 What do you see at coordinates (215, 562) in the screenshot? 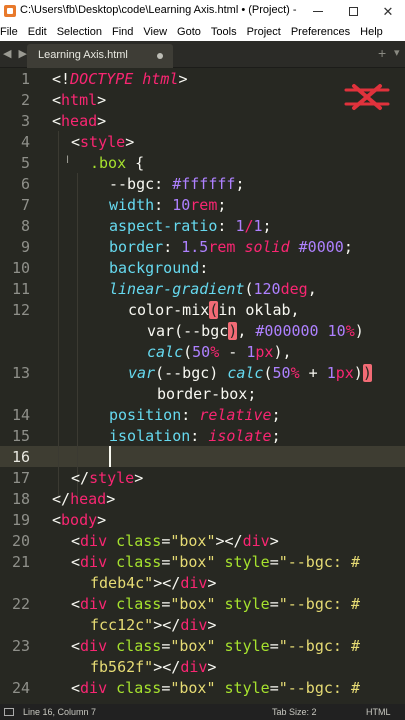
I see `code-line-21a: <div class="box" style="--bgc: #` at bounding box center [215, 562].